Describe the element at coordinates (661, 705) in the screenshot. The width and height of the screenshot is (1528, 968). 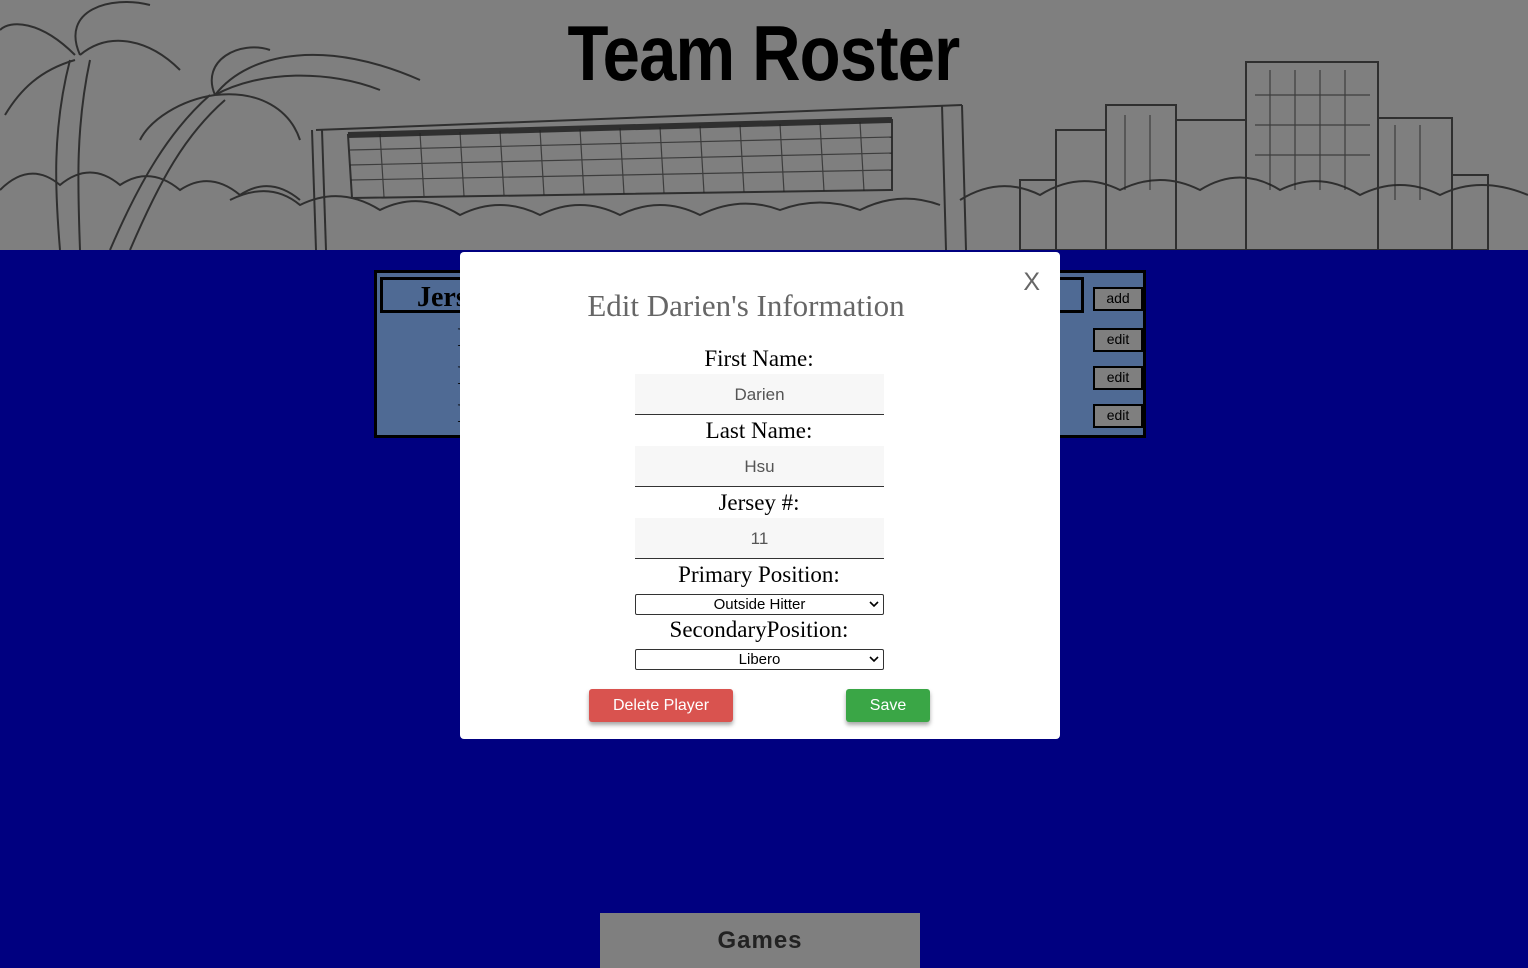
I see `delete-player-button: Delete Player` at that location.